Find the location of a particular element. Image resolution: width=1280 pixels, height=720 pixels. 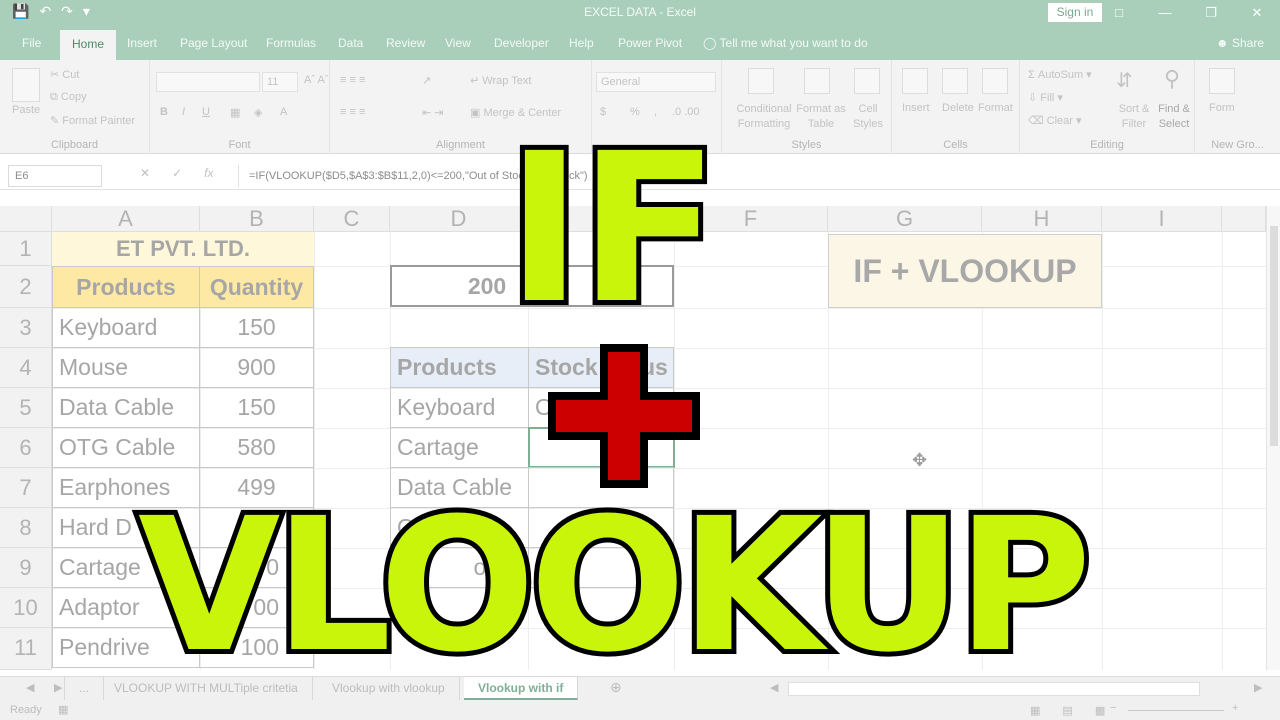

font-size-dropdown: 11 is located at coordinates (280, 82).